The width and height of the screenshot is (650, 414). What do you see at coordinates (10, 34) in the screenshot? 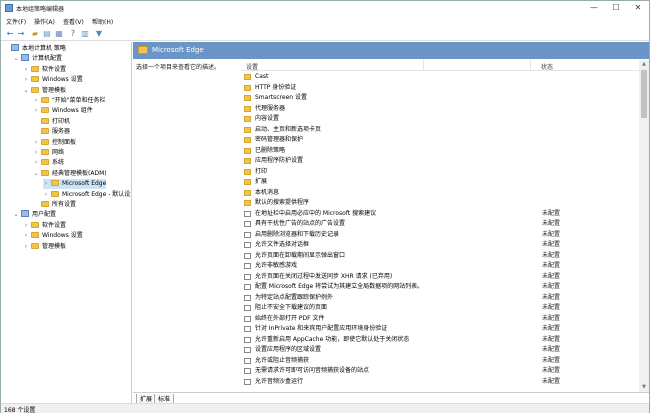
I see `back-icon: ←` at bounding box center [10, 34].